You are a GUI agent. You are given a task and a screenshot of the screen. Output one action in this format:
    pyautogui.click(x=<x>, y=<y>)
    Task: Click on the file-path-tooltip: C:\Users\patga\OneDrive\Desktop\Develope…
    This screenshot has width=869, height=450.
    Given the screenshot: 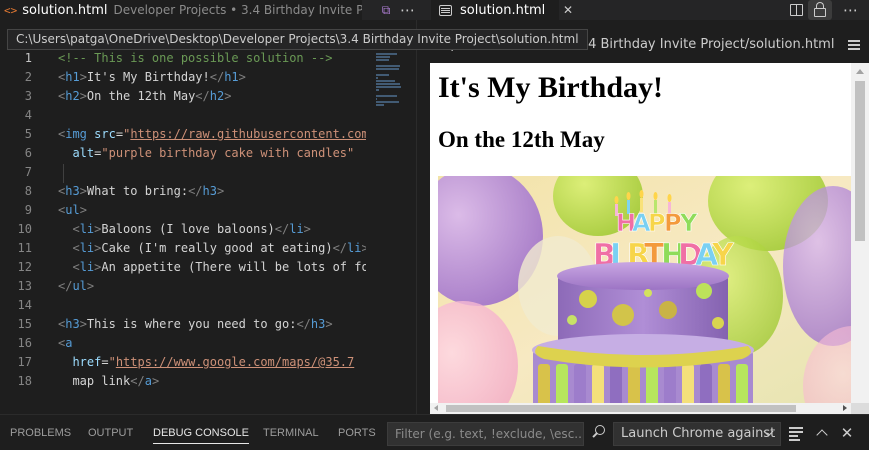 What is the action you would take?
    pyautogui.click(x=297, y=39)
    